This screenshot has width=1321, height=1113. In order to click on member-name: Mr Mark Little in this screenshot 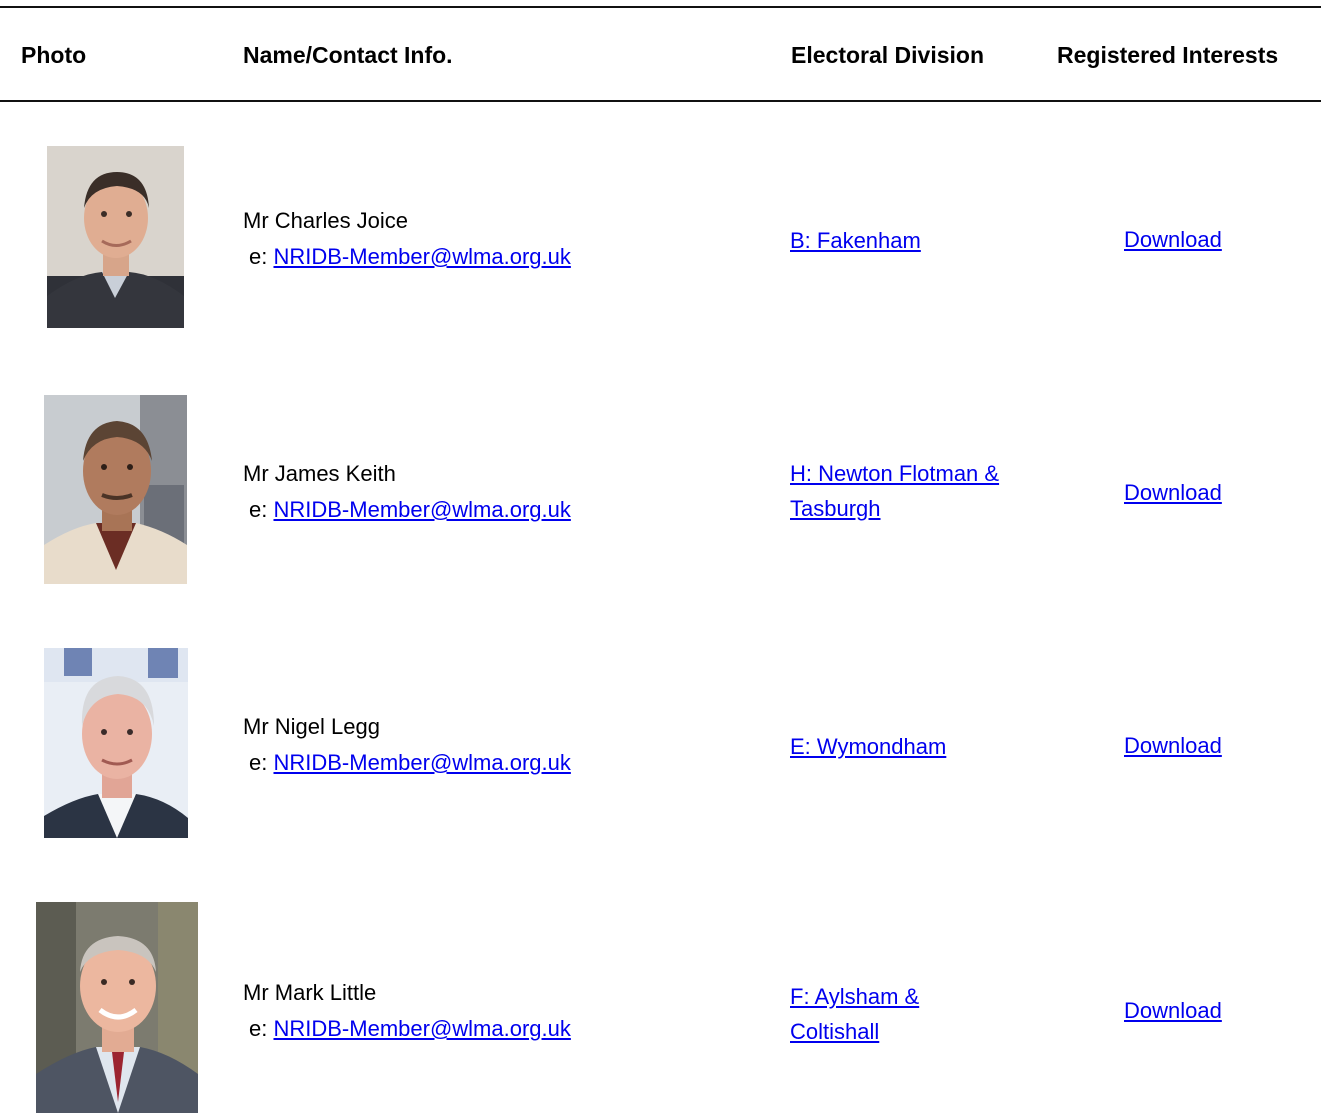, I will do `click(310, 992)`.